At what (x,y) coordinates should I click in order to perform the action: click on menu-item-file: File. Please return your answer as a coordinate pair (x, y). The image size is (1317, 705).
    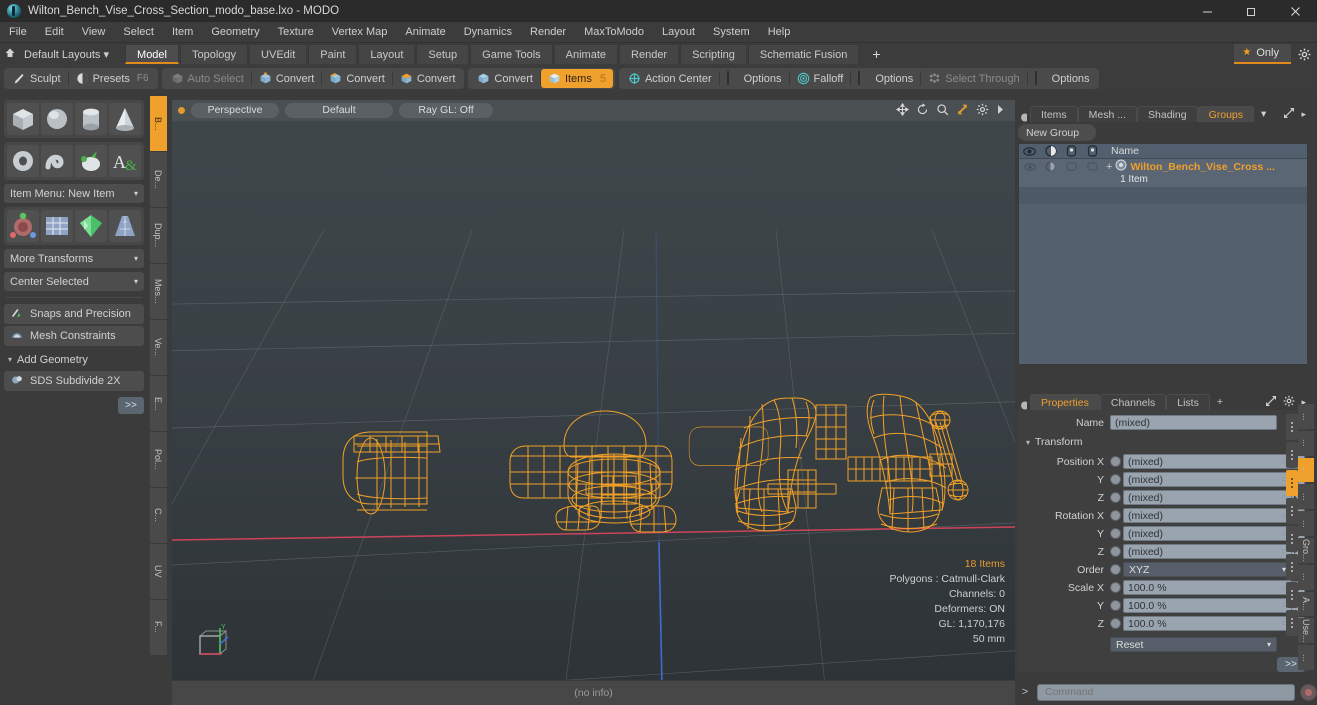
    Looking at the image, I should click on (18, 32).